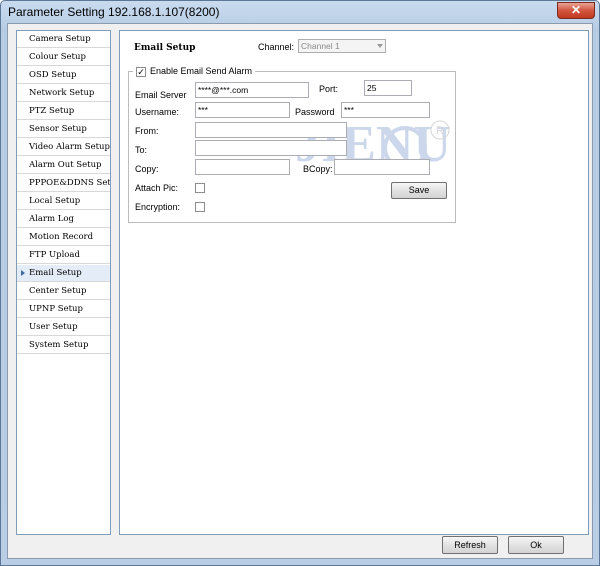  I want to click on sidebar-item-label: Network Setup, so click(62, 93).